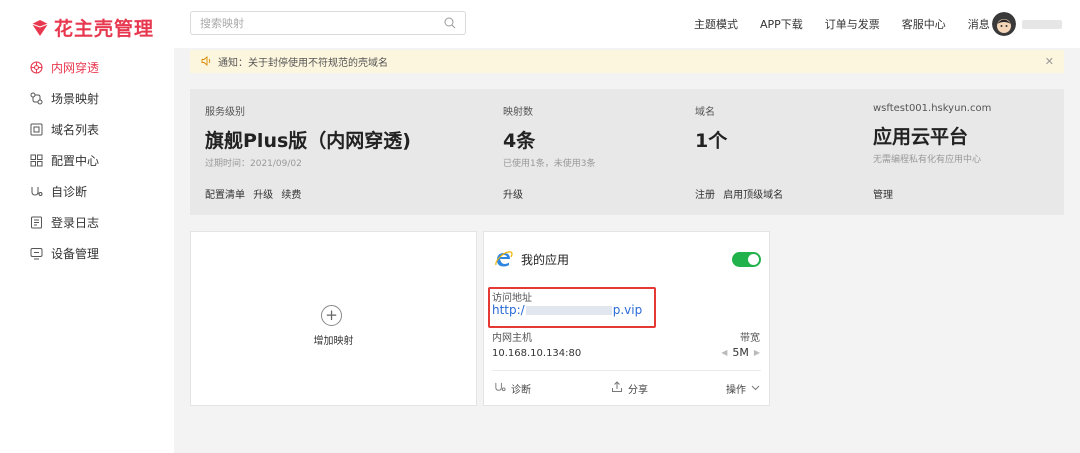  I want to click on cloud-description: 无需编程私有化有应用中心, so click(927, 160).